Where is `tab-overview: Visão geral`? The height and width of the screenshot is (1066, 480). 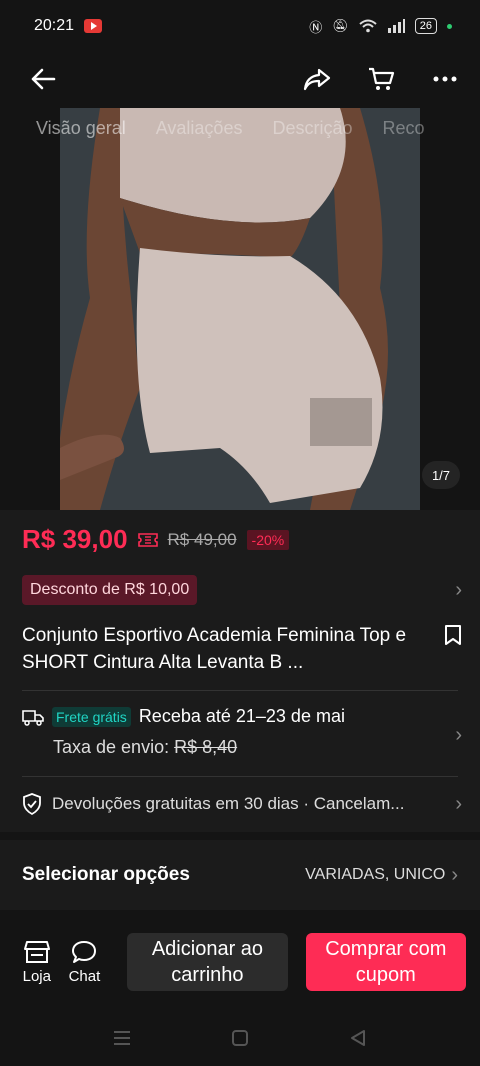 tab-overview: Visão geral is located at coordinates (81, 135).